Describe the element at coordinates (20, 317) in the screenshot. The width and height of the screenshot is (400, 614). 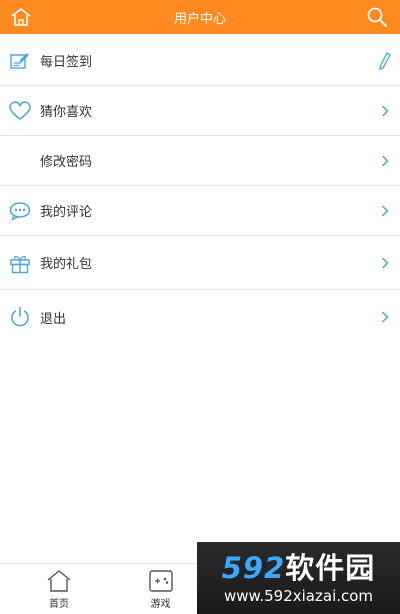
I see `power-icon` at that location.